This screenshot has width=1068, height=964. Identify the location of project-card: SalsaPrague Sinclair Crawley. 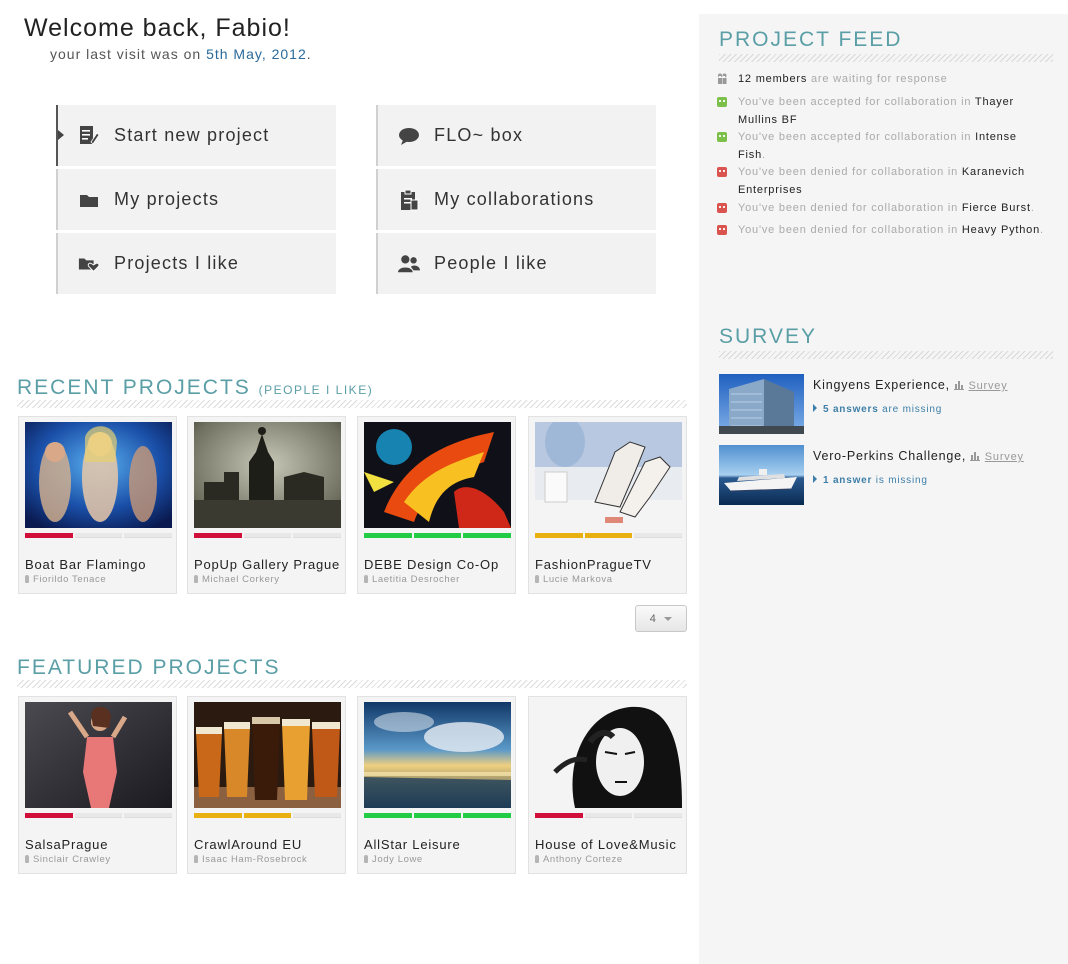
(97, 785).